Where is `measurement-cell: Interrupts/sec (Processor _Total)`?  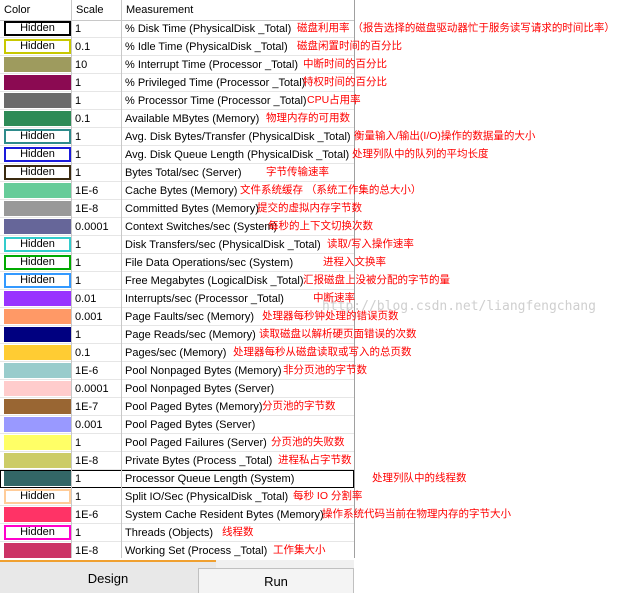
measurement-cell: Interrupts/sec (Processor _Total) is located at coordinates (238, 299).